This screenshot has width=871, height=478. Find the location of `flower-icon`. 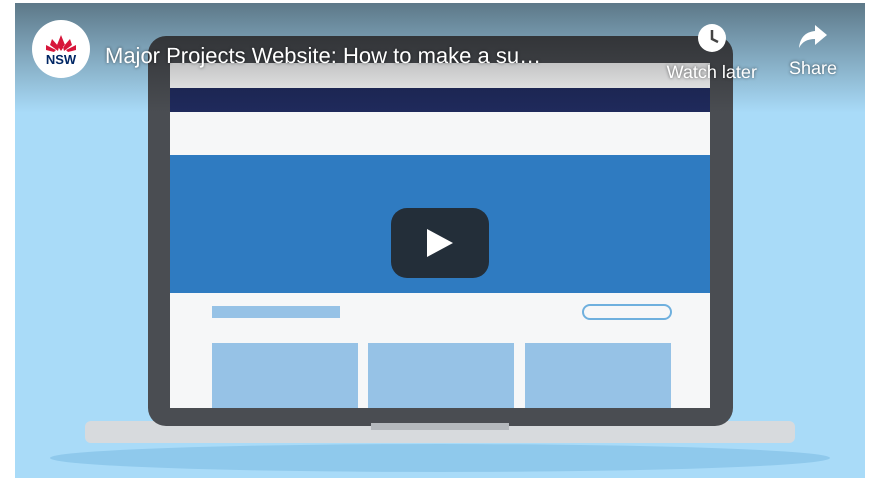

flower-icon is located at coordinates (61, 42).